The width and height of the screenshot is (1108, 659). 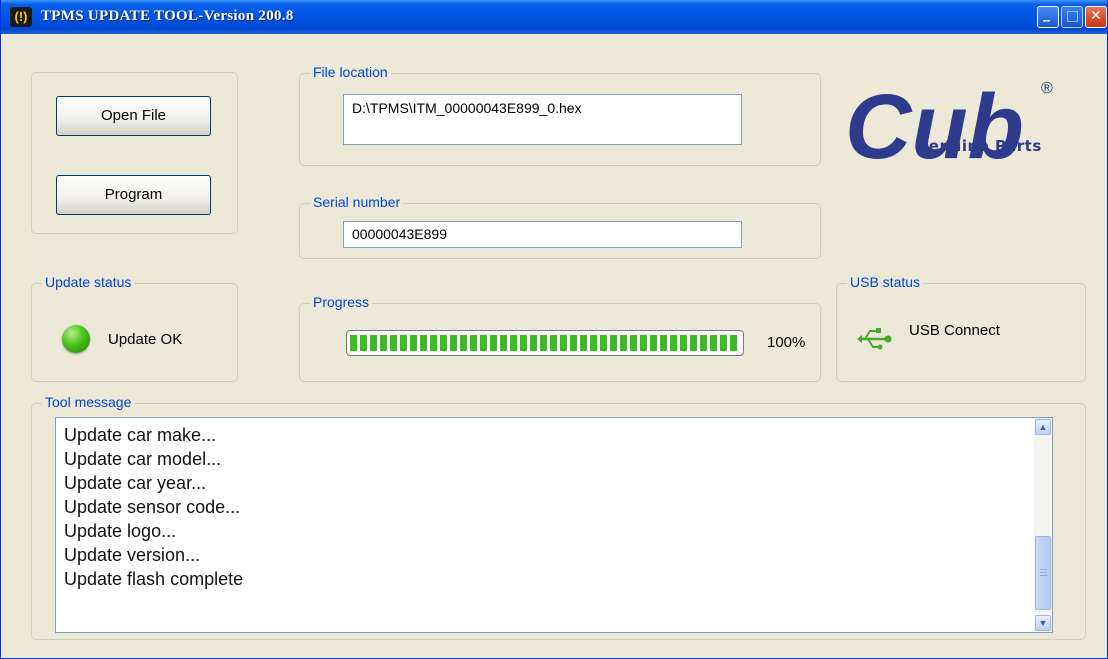 I want to click on maximize-button: □, so click(x=1072, y=17).